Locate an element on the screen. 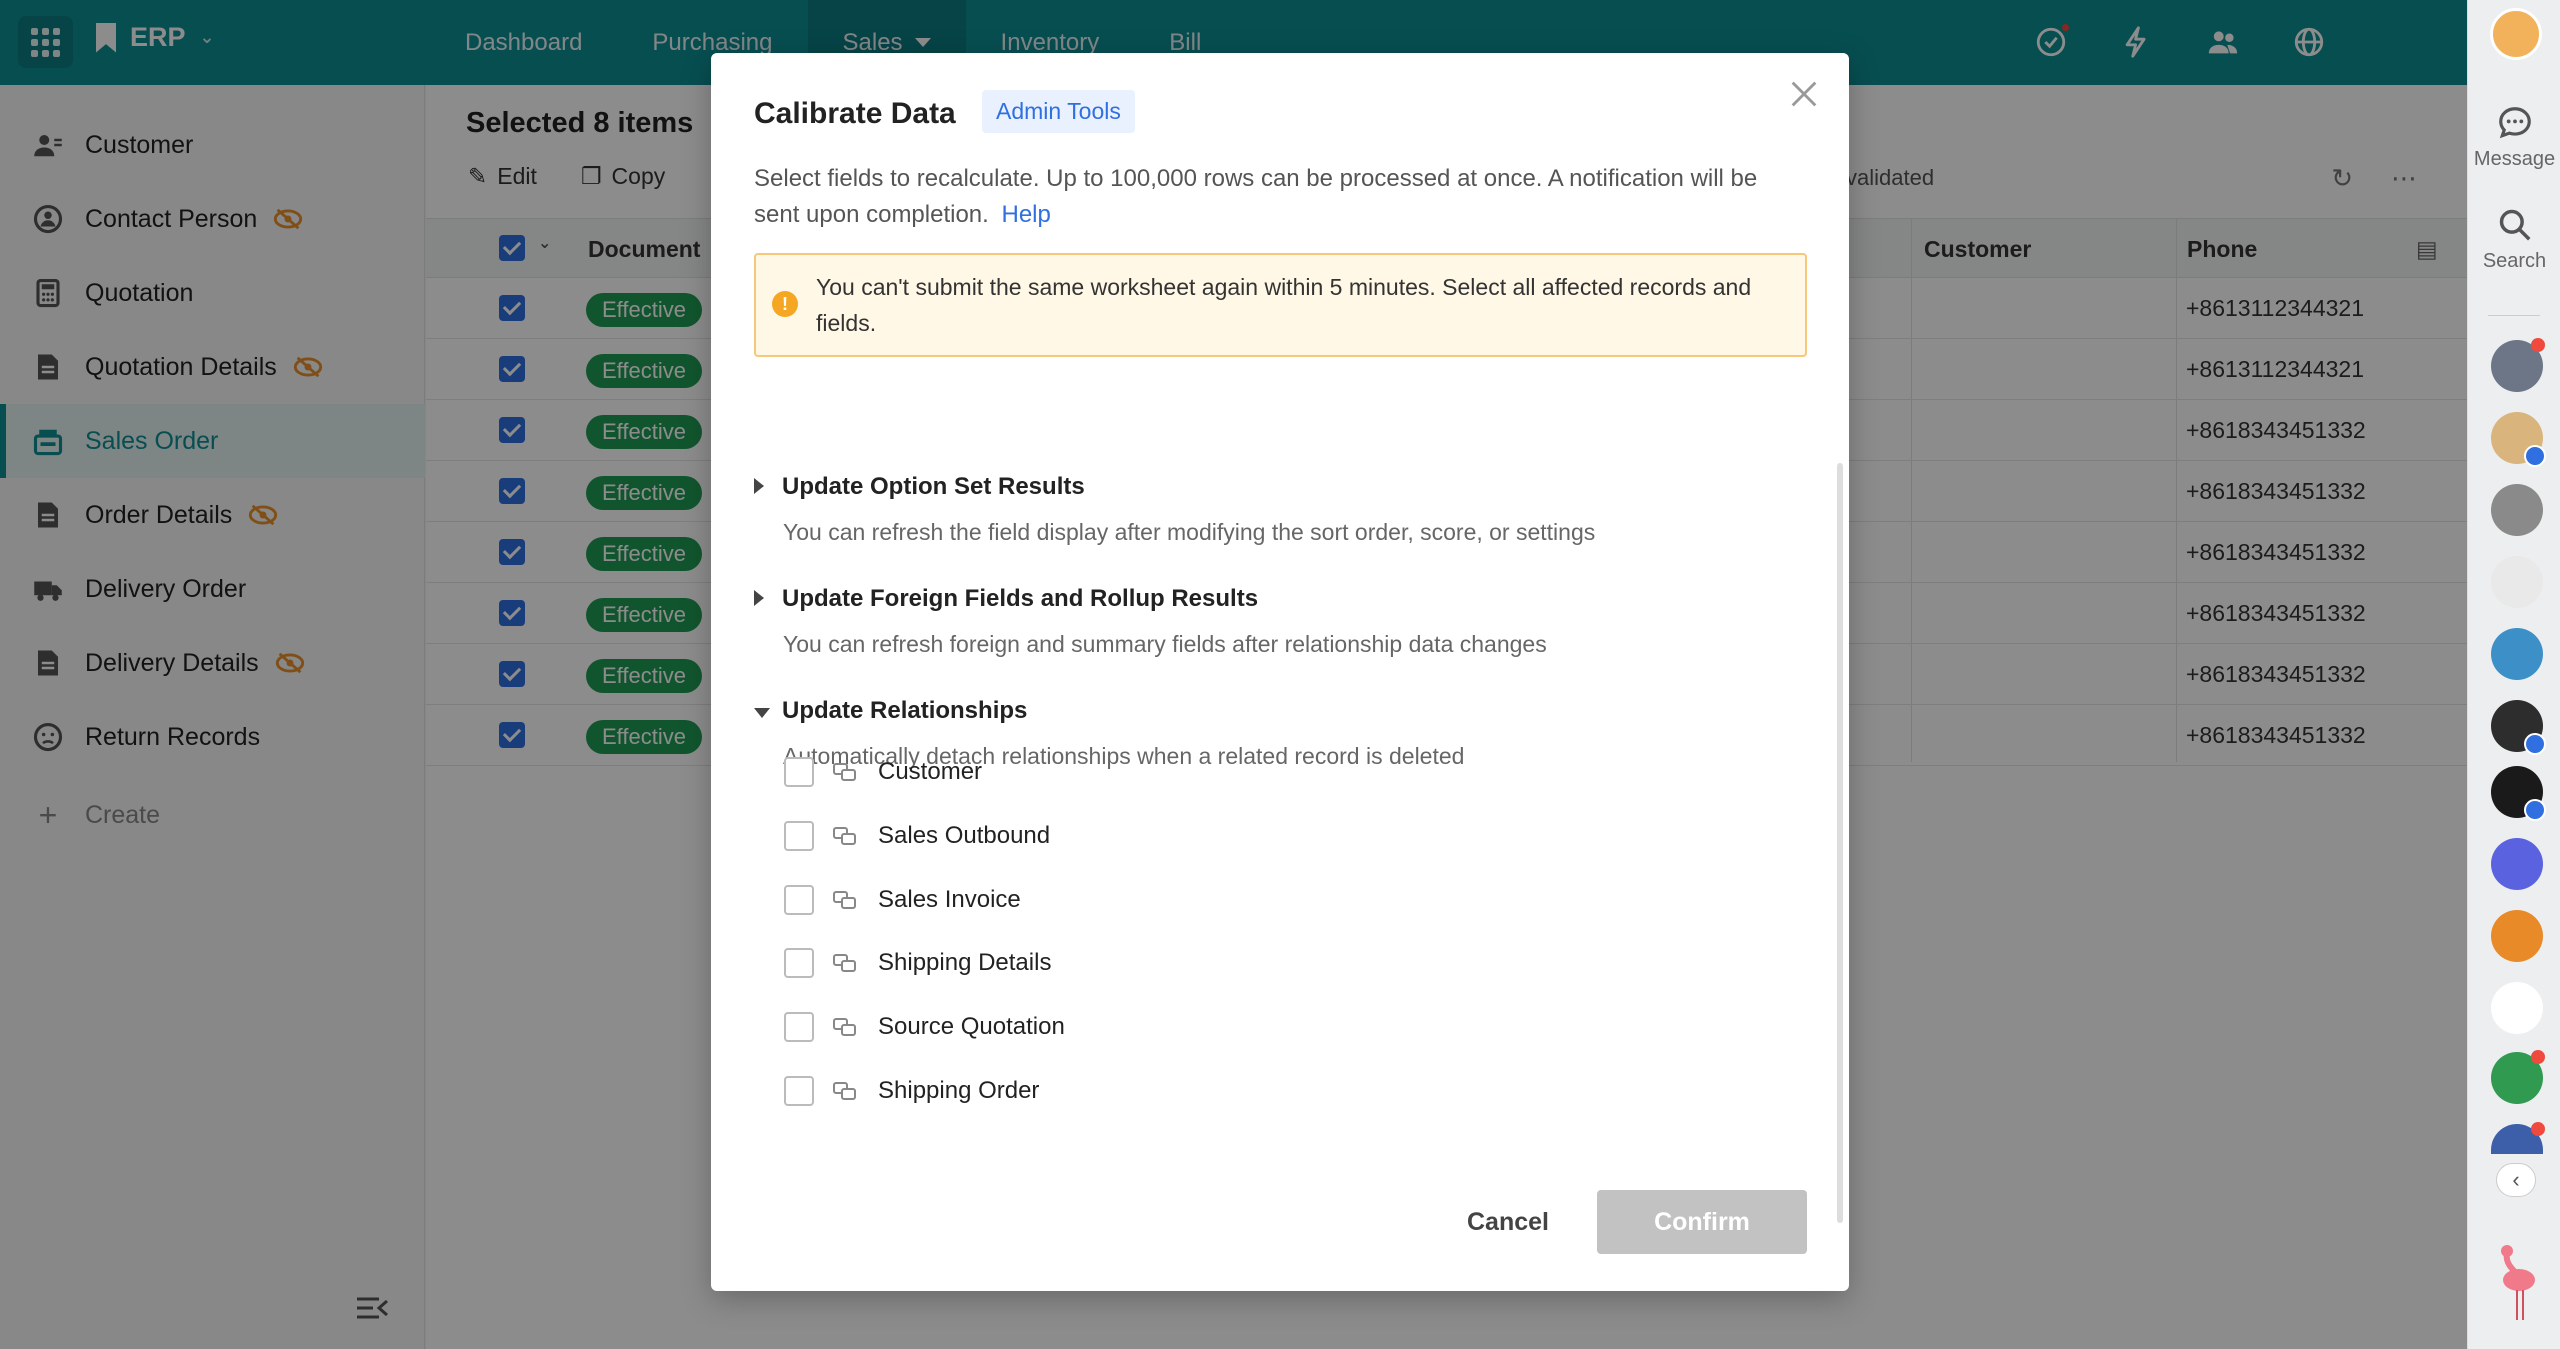  flamingo-icon-graphic is located at coordinates (2518, 1282).